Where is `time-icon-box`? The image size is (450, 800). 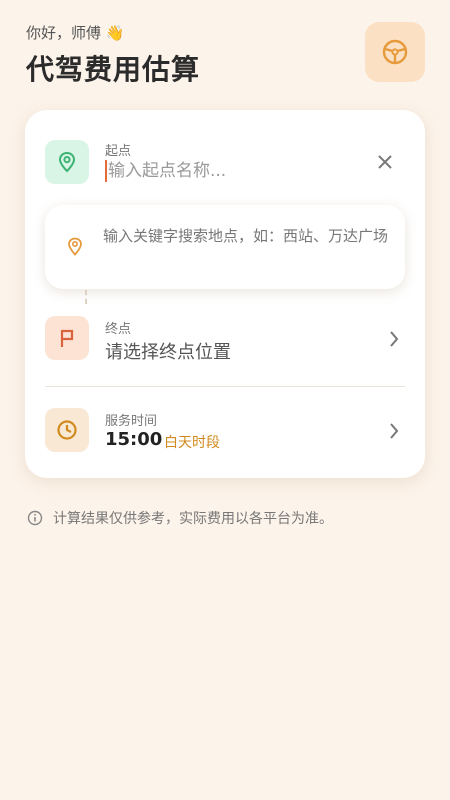 time-icon-box is located at coordinates (67, 430).